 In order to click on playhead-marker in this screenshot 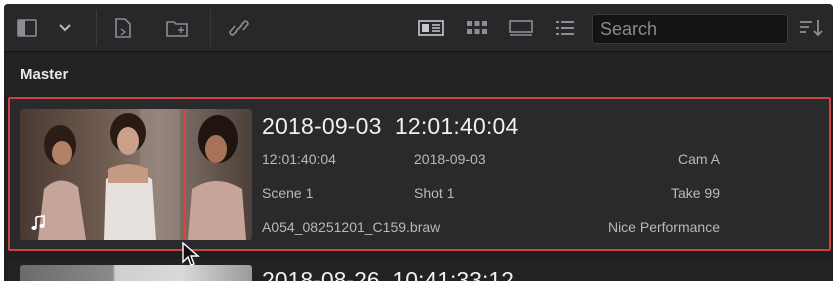, I will do `click(185, 174)`.